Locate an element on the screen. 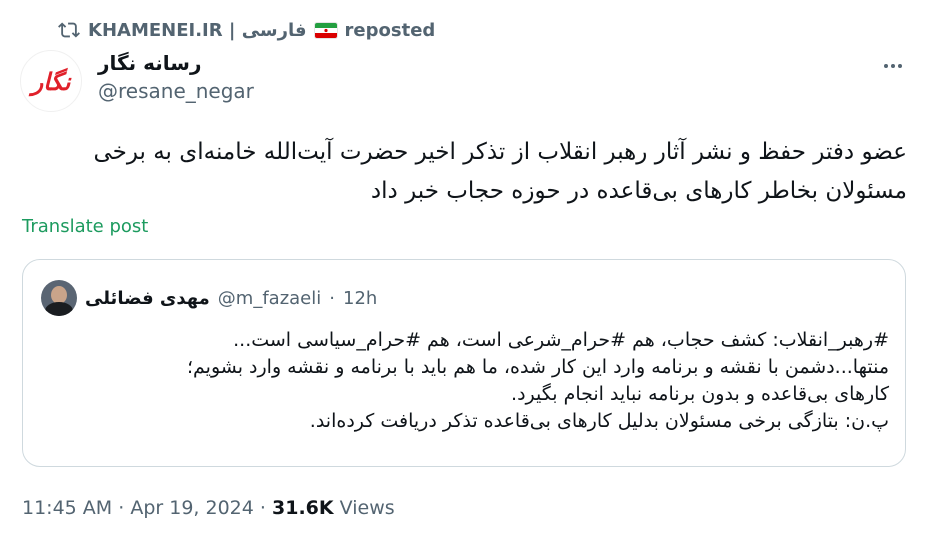 The width and height of the screenshot is (933, 542). repost-header: KHAMENEI.IR | فارسی reposted is located at coordinates (246, 30).